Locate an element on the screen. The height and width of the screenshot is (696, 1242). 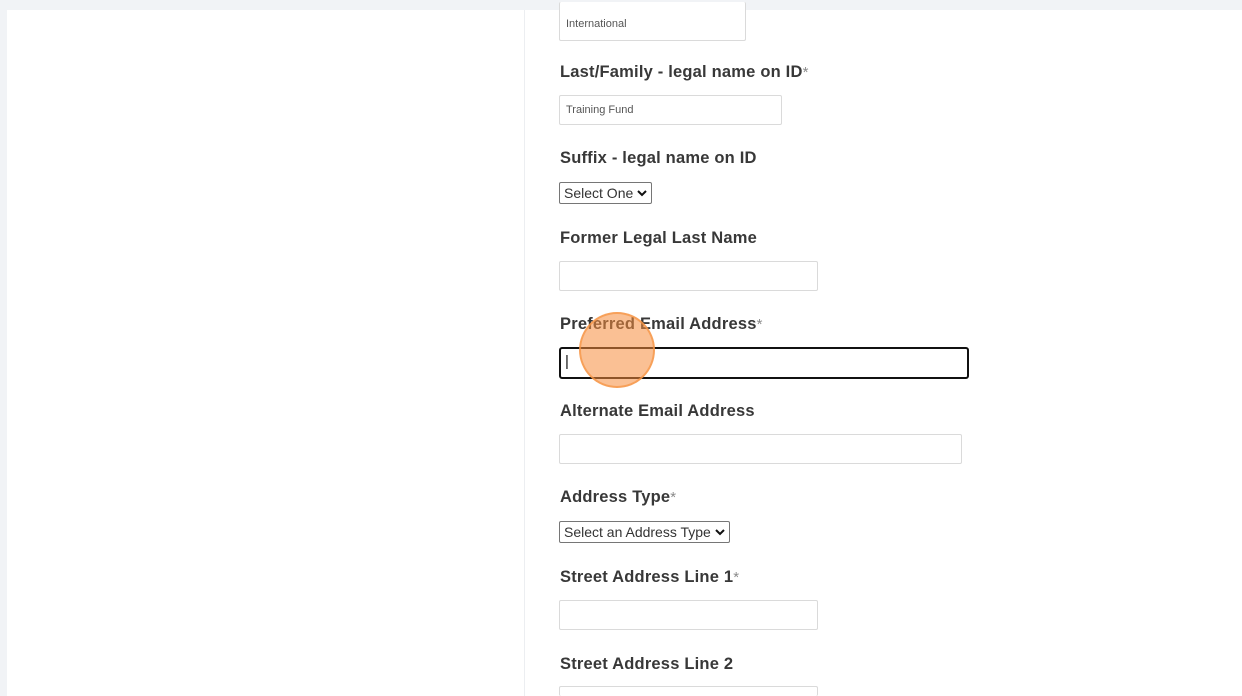
left-column-divider is located at coordinates (524, 353).